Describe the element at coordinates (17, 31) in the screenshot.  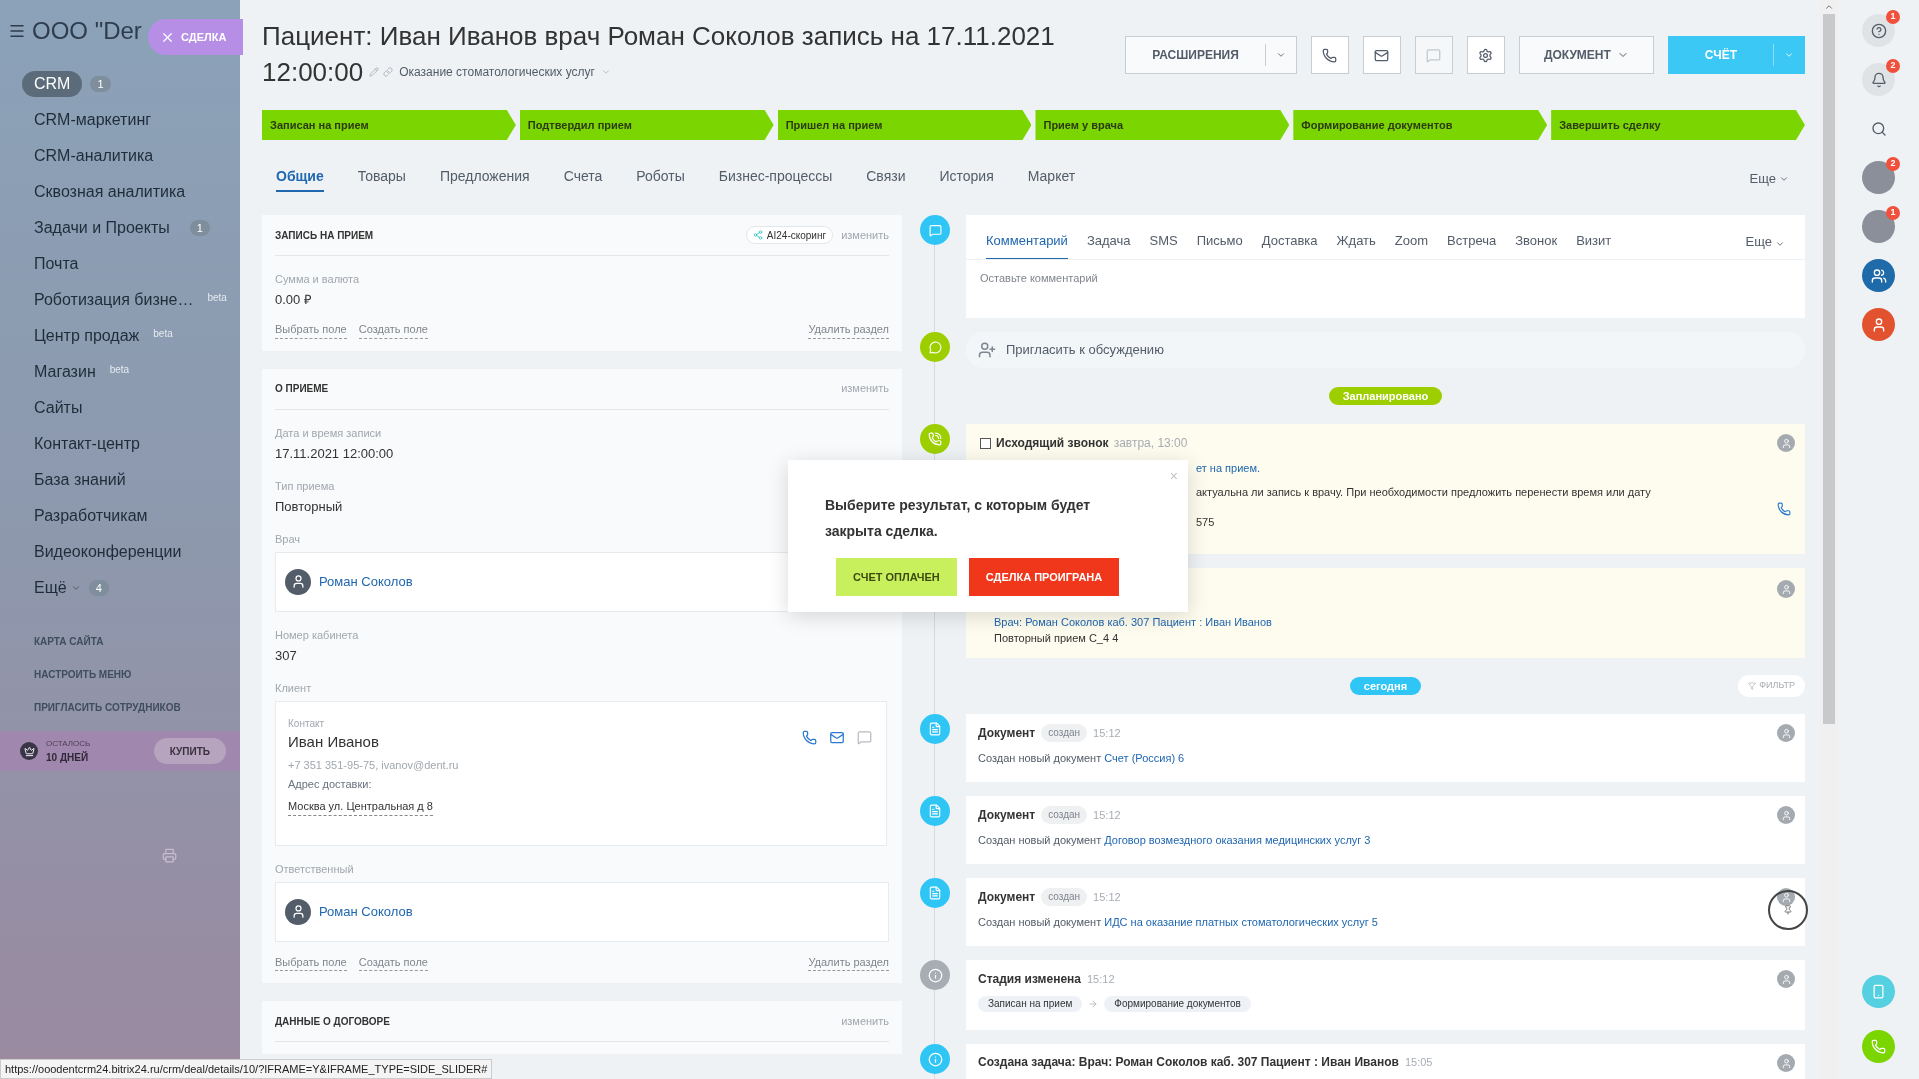
I see `menu-icon` at that location.